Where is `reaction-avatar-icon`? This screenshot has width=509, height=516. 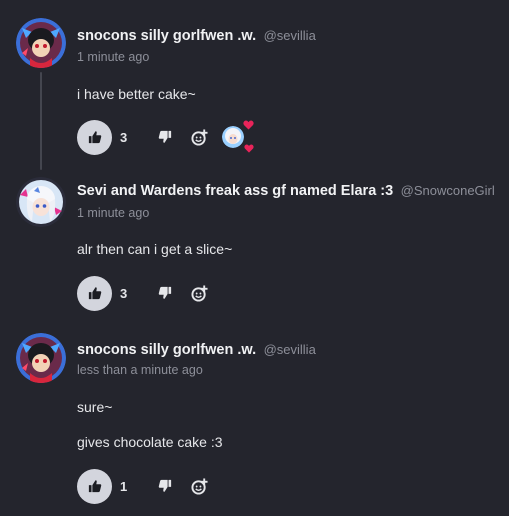
reaction-avatar-icon is located at coordinates (233, 137).